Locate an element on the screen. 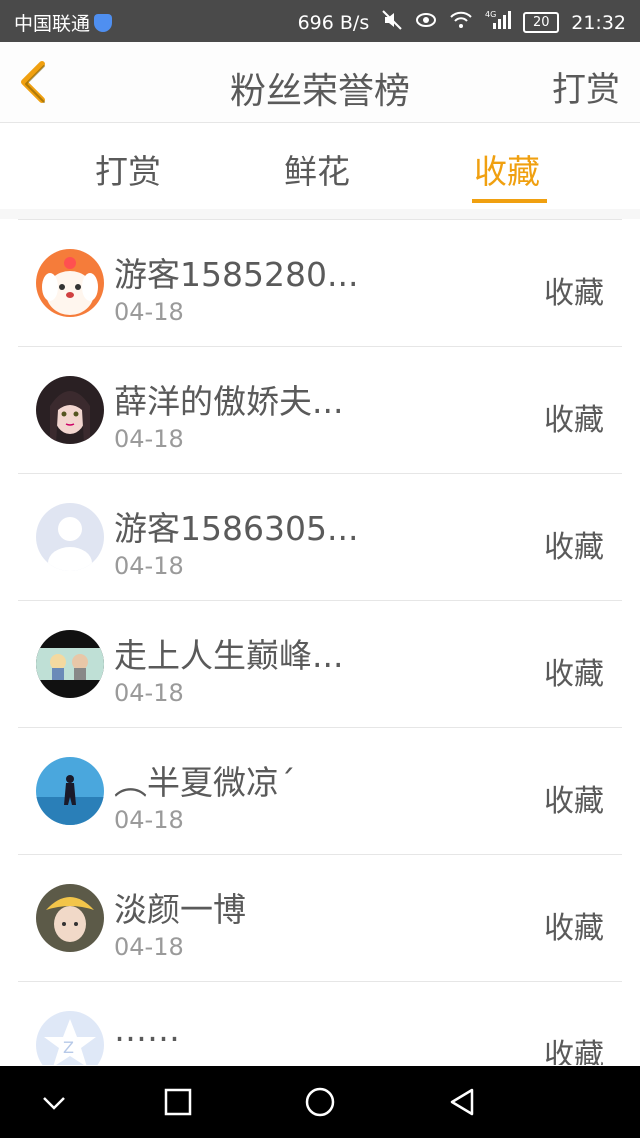 This screenshot has height=1138, width=640. page-title: 粉丝荣誉榜 is located at coordinates (319, 91).